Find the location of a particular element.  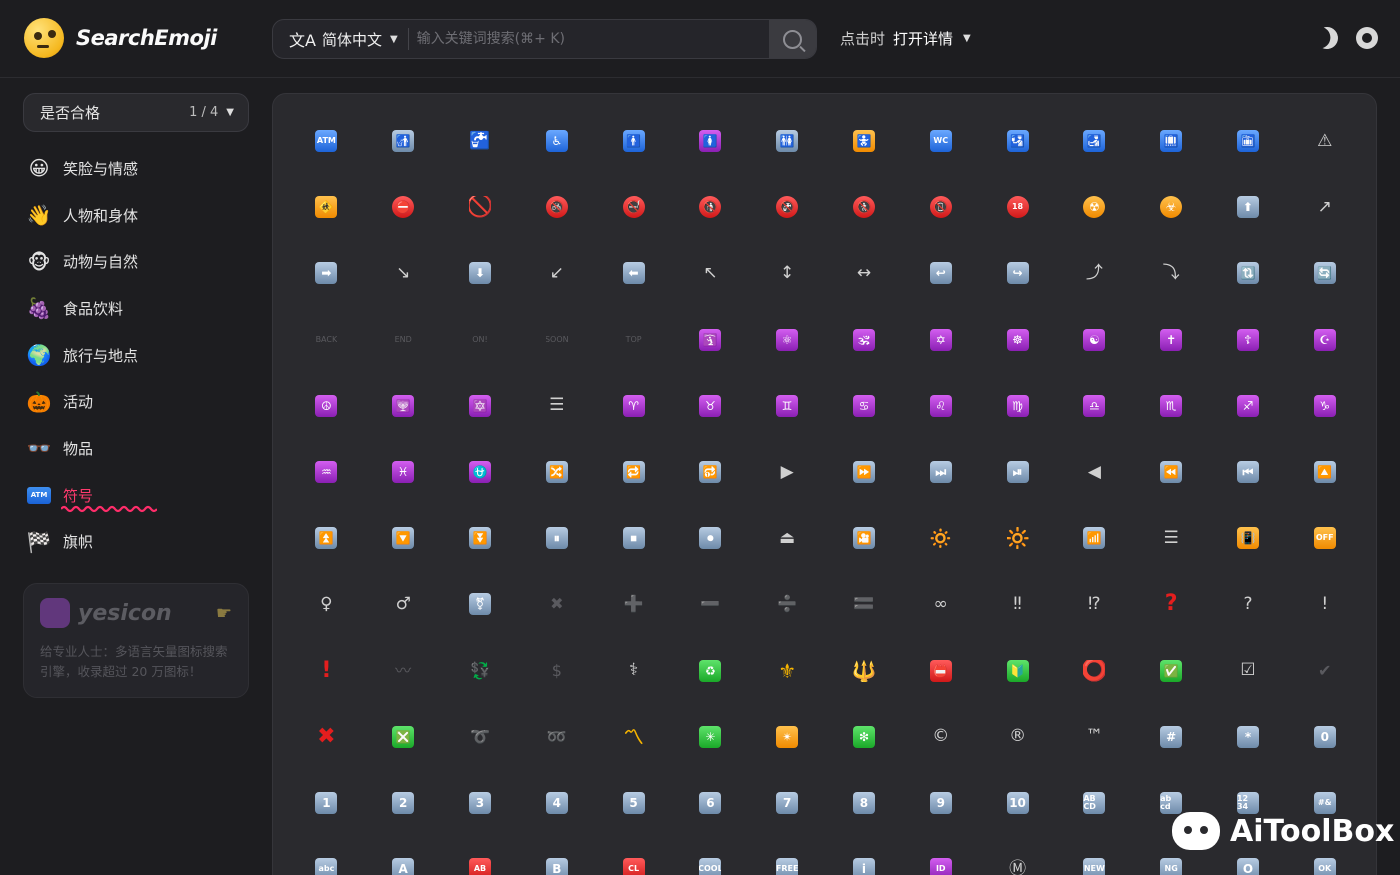

emoji-cell: ⏸ is located at coordinates (556, 538).